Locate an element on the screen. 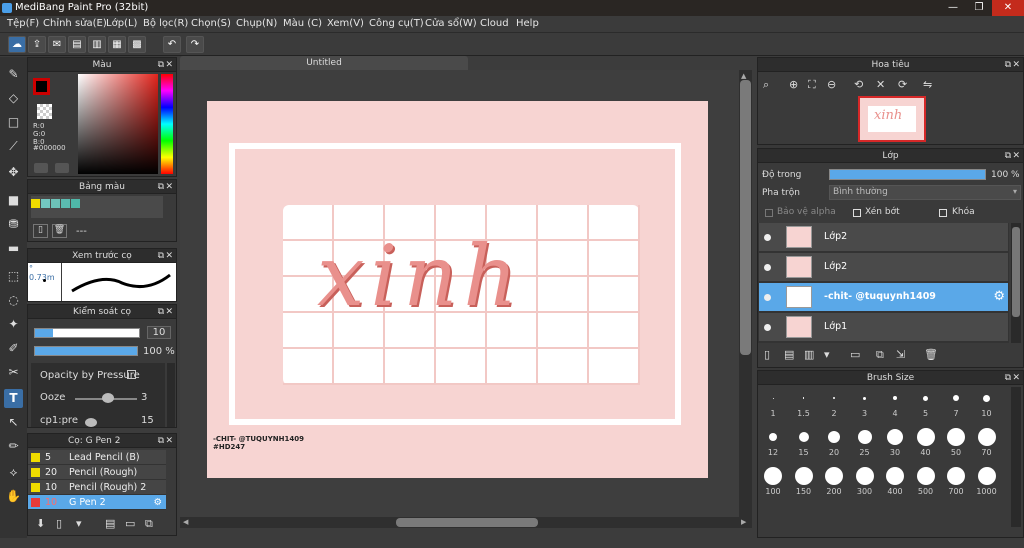  zoom-out-icon: ⊖ is located at coordinates (831, 84).